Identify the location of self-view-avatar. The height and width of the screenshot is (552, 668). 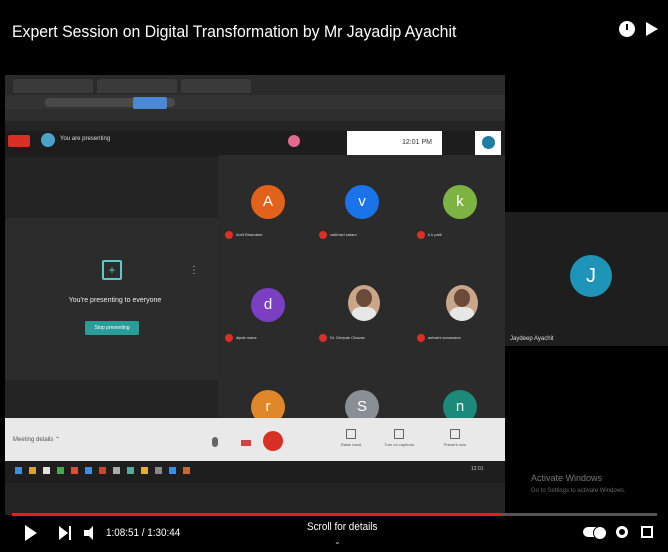
(488, 142).